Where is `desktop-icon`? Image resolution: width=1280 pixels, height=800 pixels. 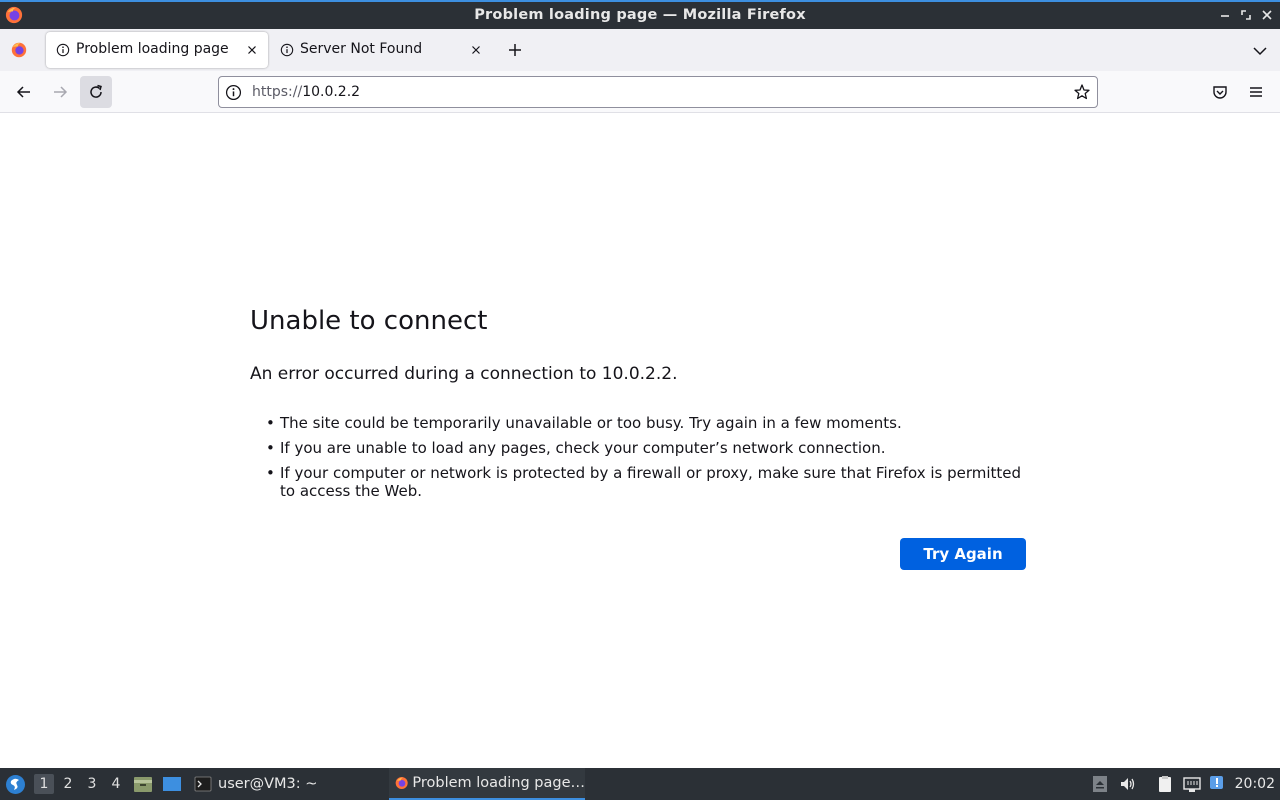 desktop-icon is located at coordinates (172, 784).